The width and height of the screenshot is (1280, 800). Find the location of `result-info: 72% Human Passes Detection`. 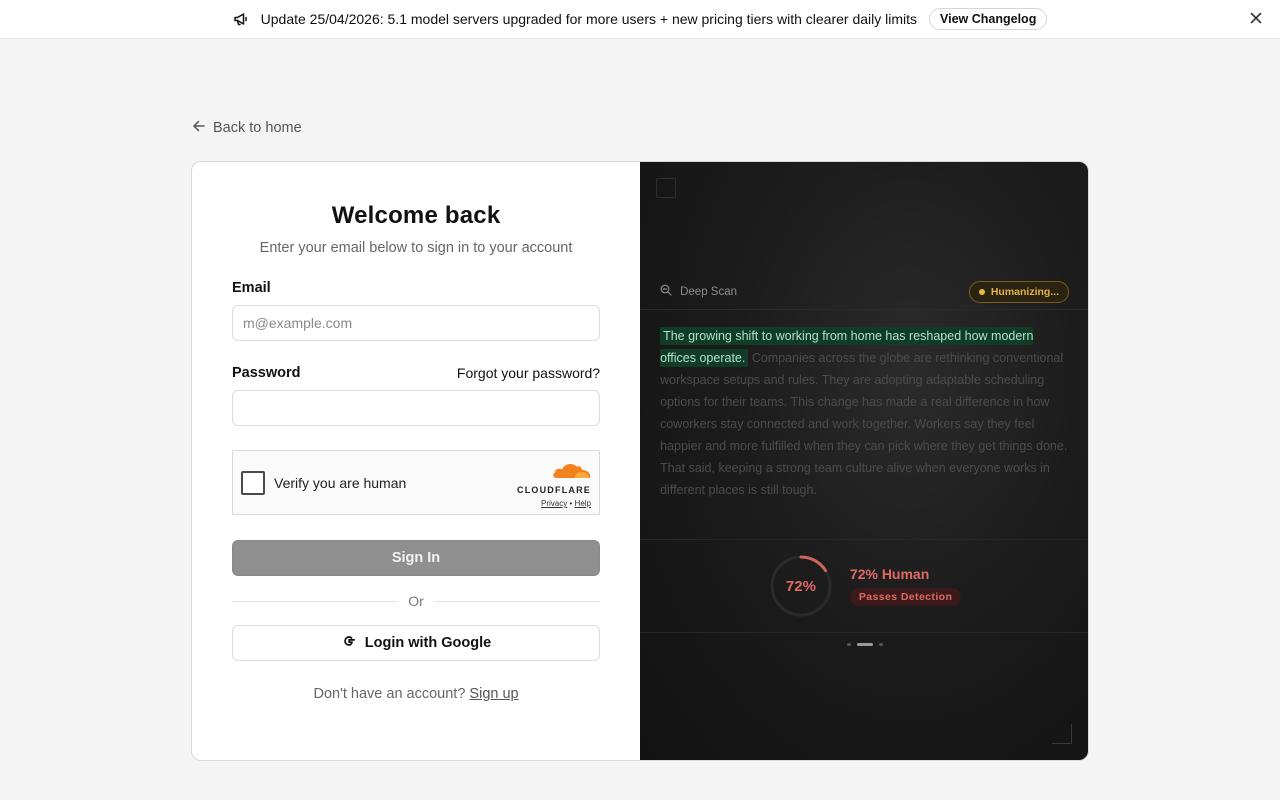

result-info: 72% Human Passes Detection is located at coordinates (905, 586).